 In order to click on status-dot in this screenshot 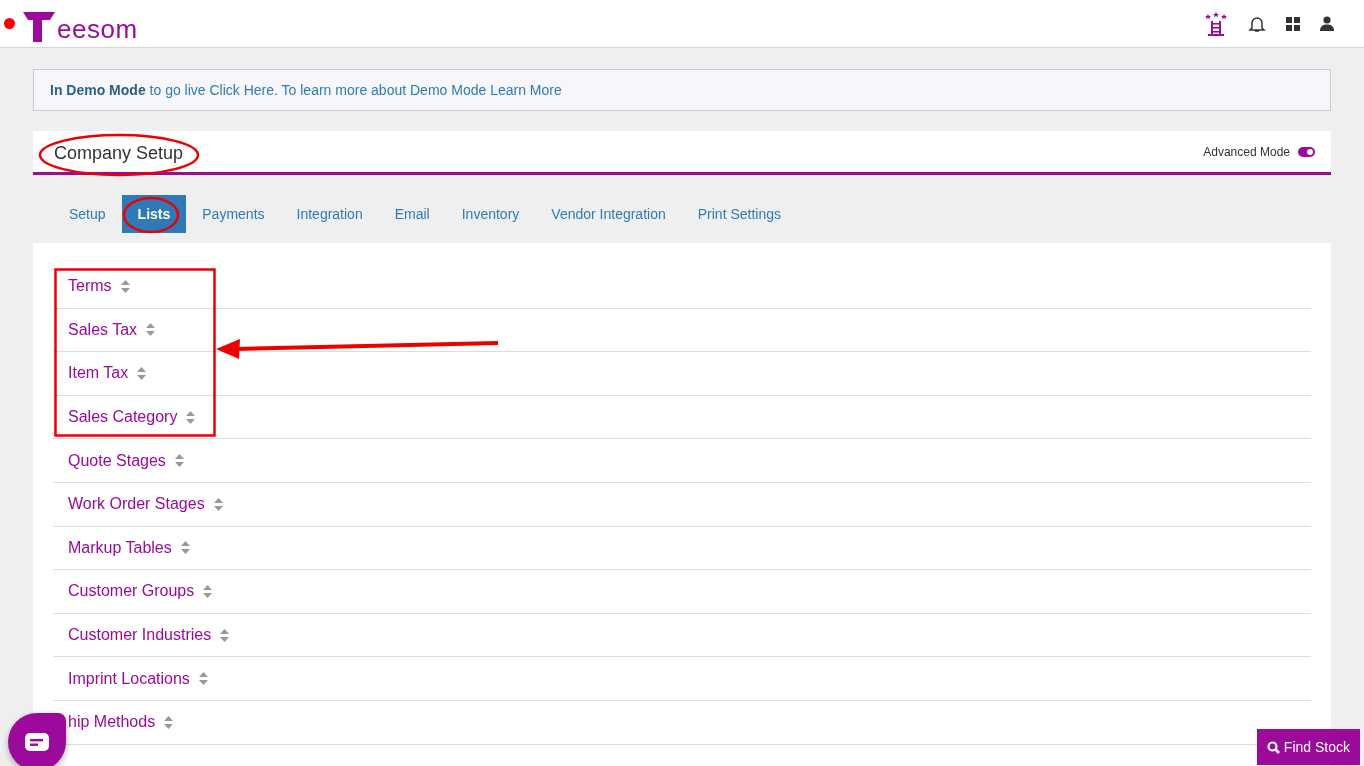, I will do `click(9, 23)`.